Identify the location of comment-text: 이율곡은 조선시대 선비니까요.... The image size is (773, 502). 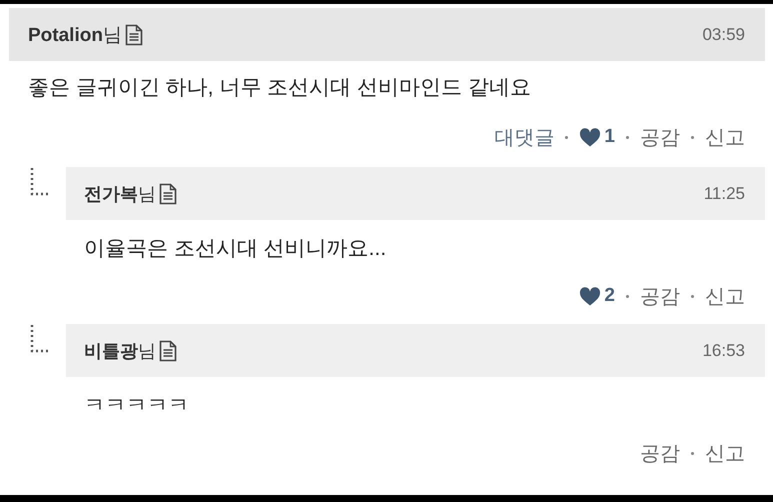
(235, 249).